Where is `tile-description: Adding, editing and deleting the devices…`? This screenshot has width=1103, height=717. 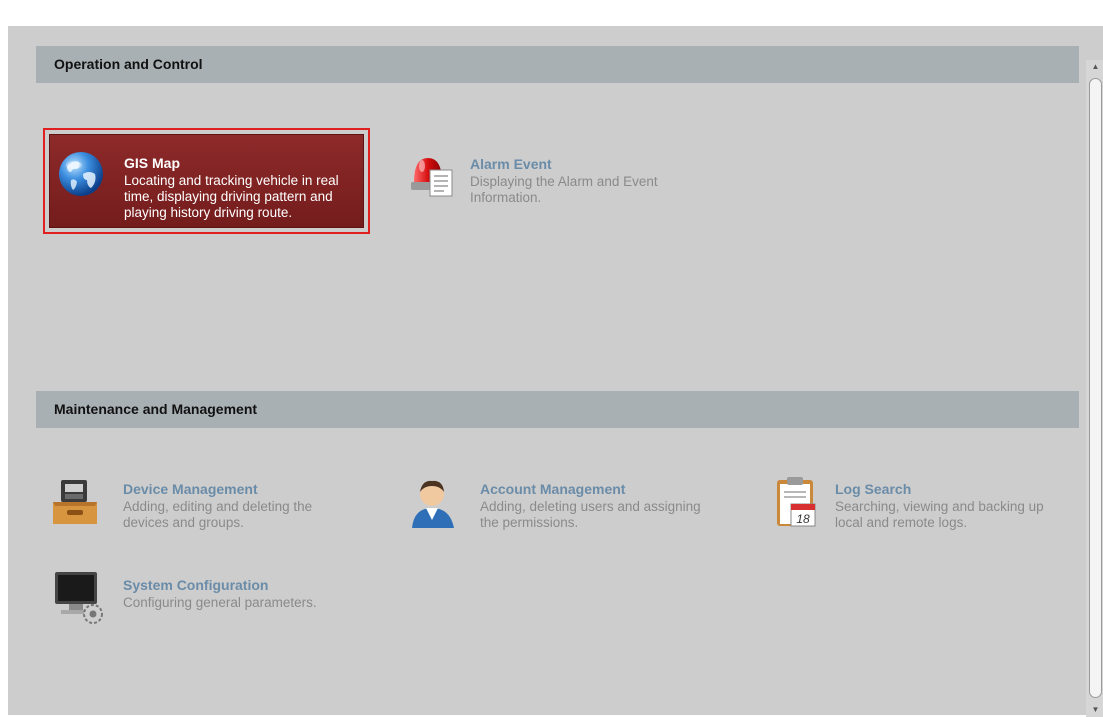 tile-description: Adding, editing and deleting the devices… is located at coordinates (218, 514).